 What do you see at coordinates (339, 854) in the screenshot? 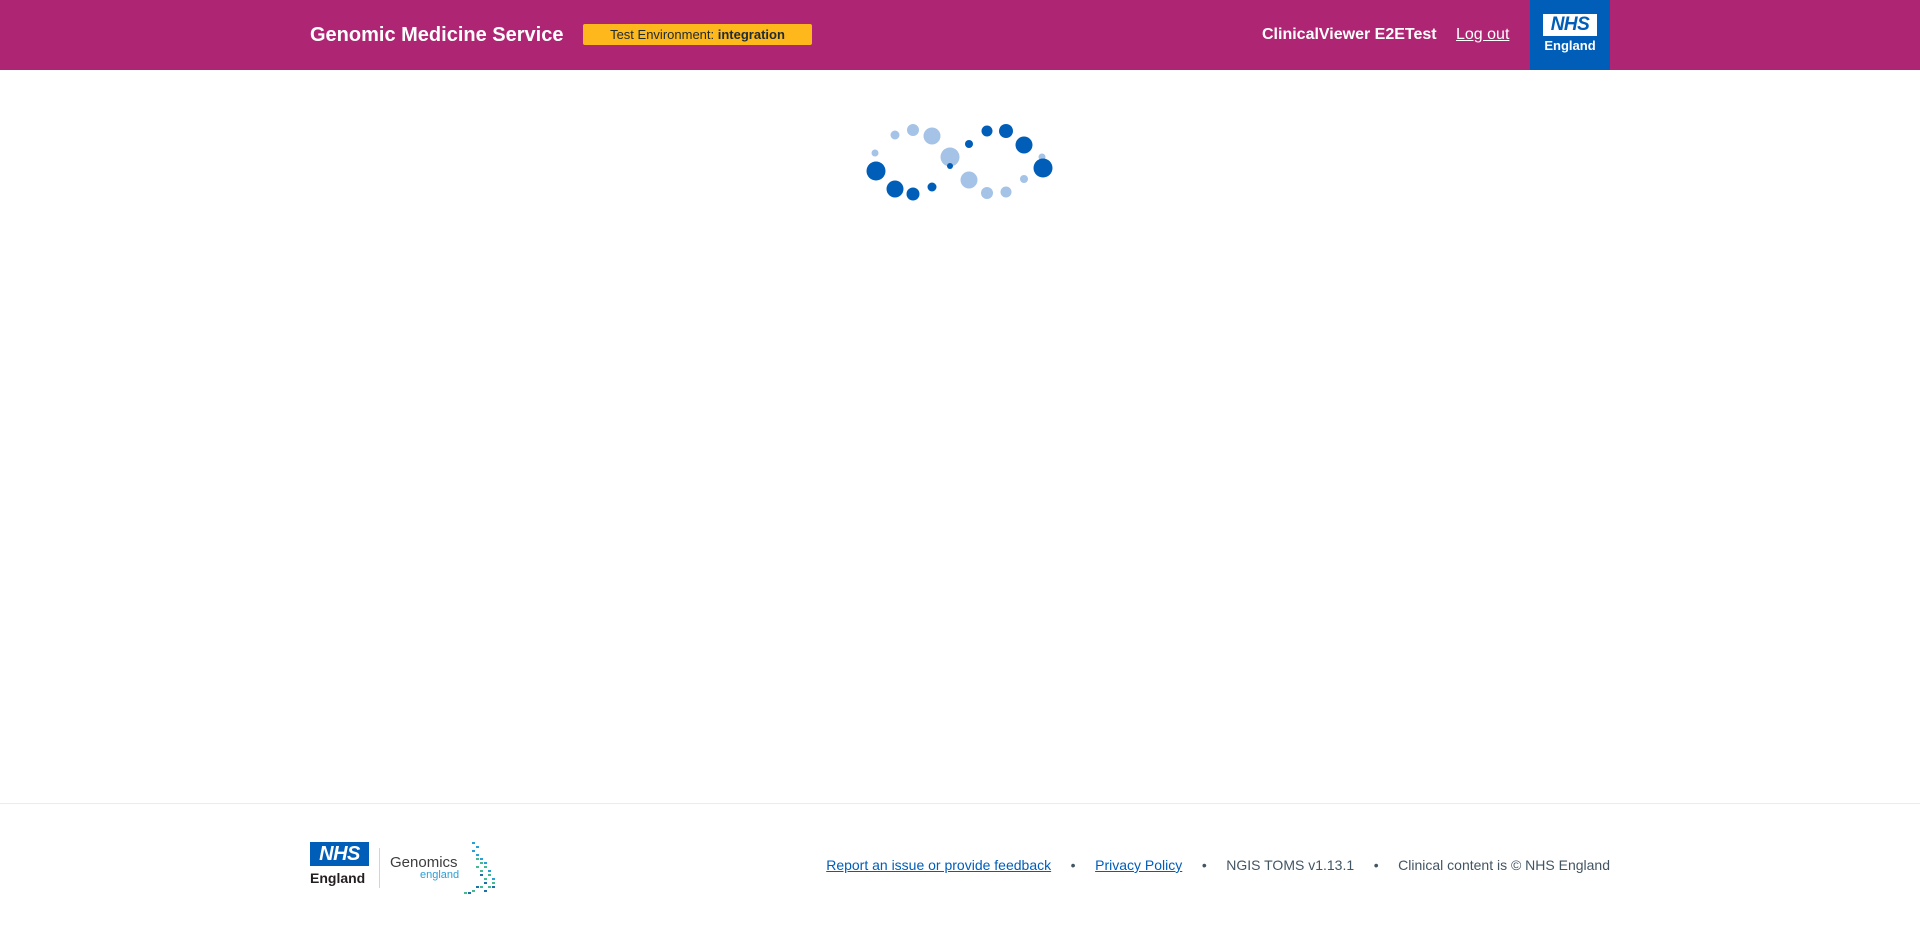
I see `footer-nhs-logo-text: NHS` at bounding box center [339, 854].